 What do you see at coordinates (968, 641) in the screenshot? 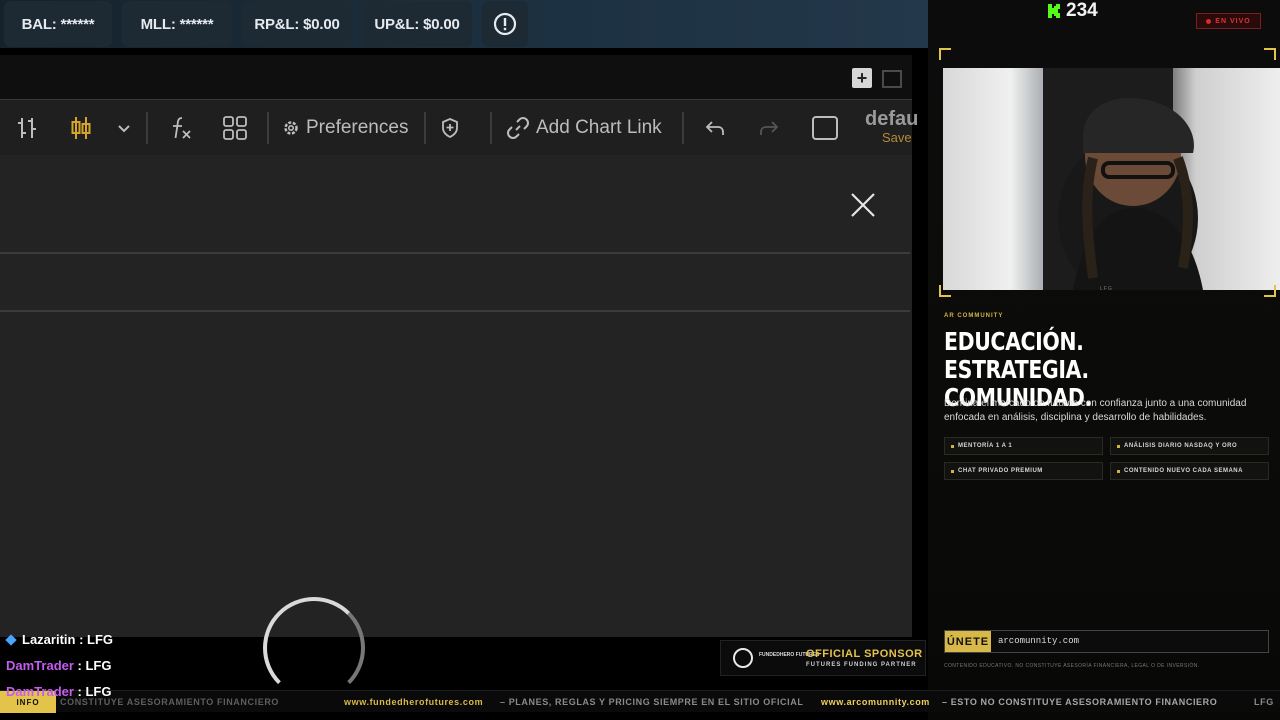
I see `join-button: ÚNETE` at bounding box center [968, 641].